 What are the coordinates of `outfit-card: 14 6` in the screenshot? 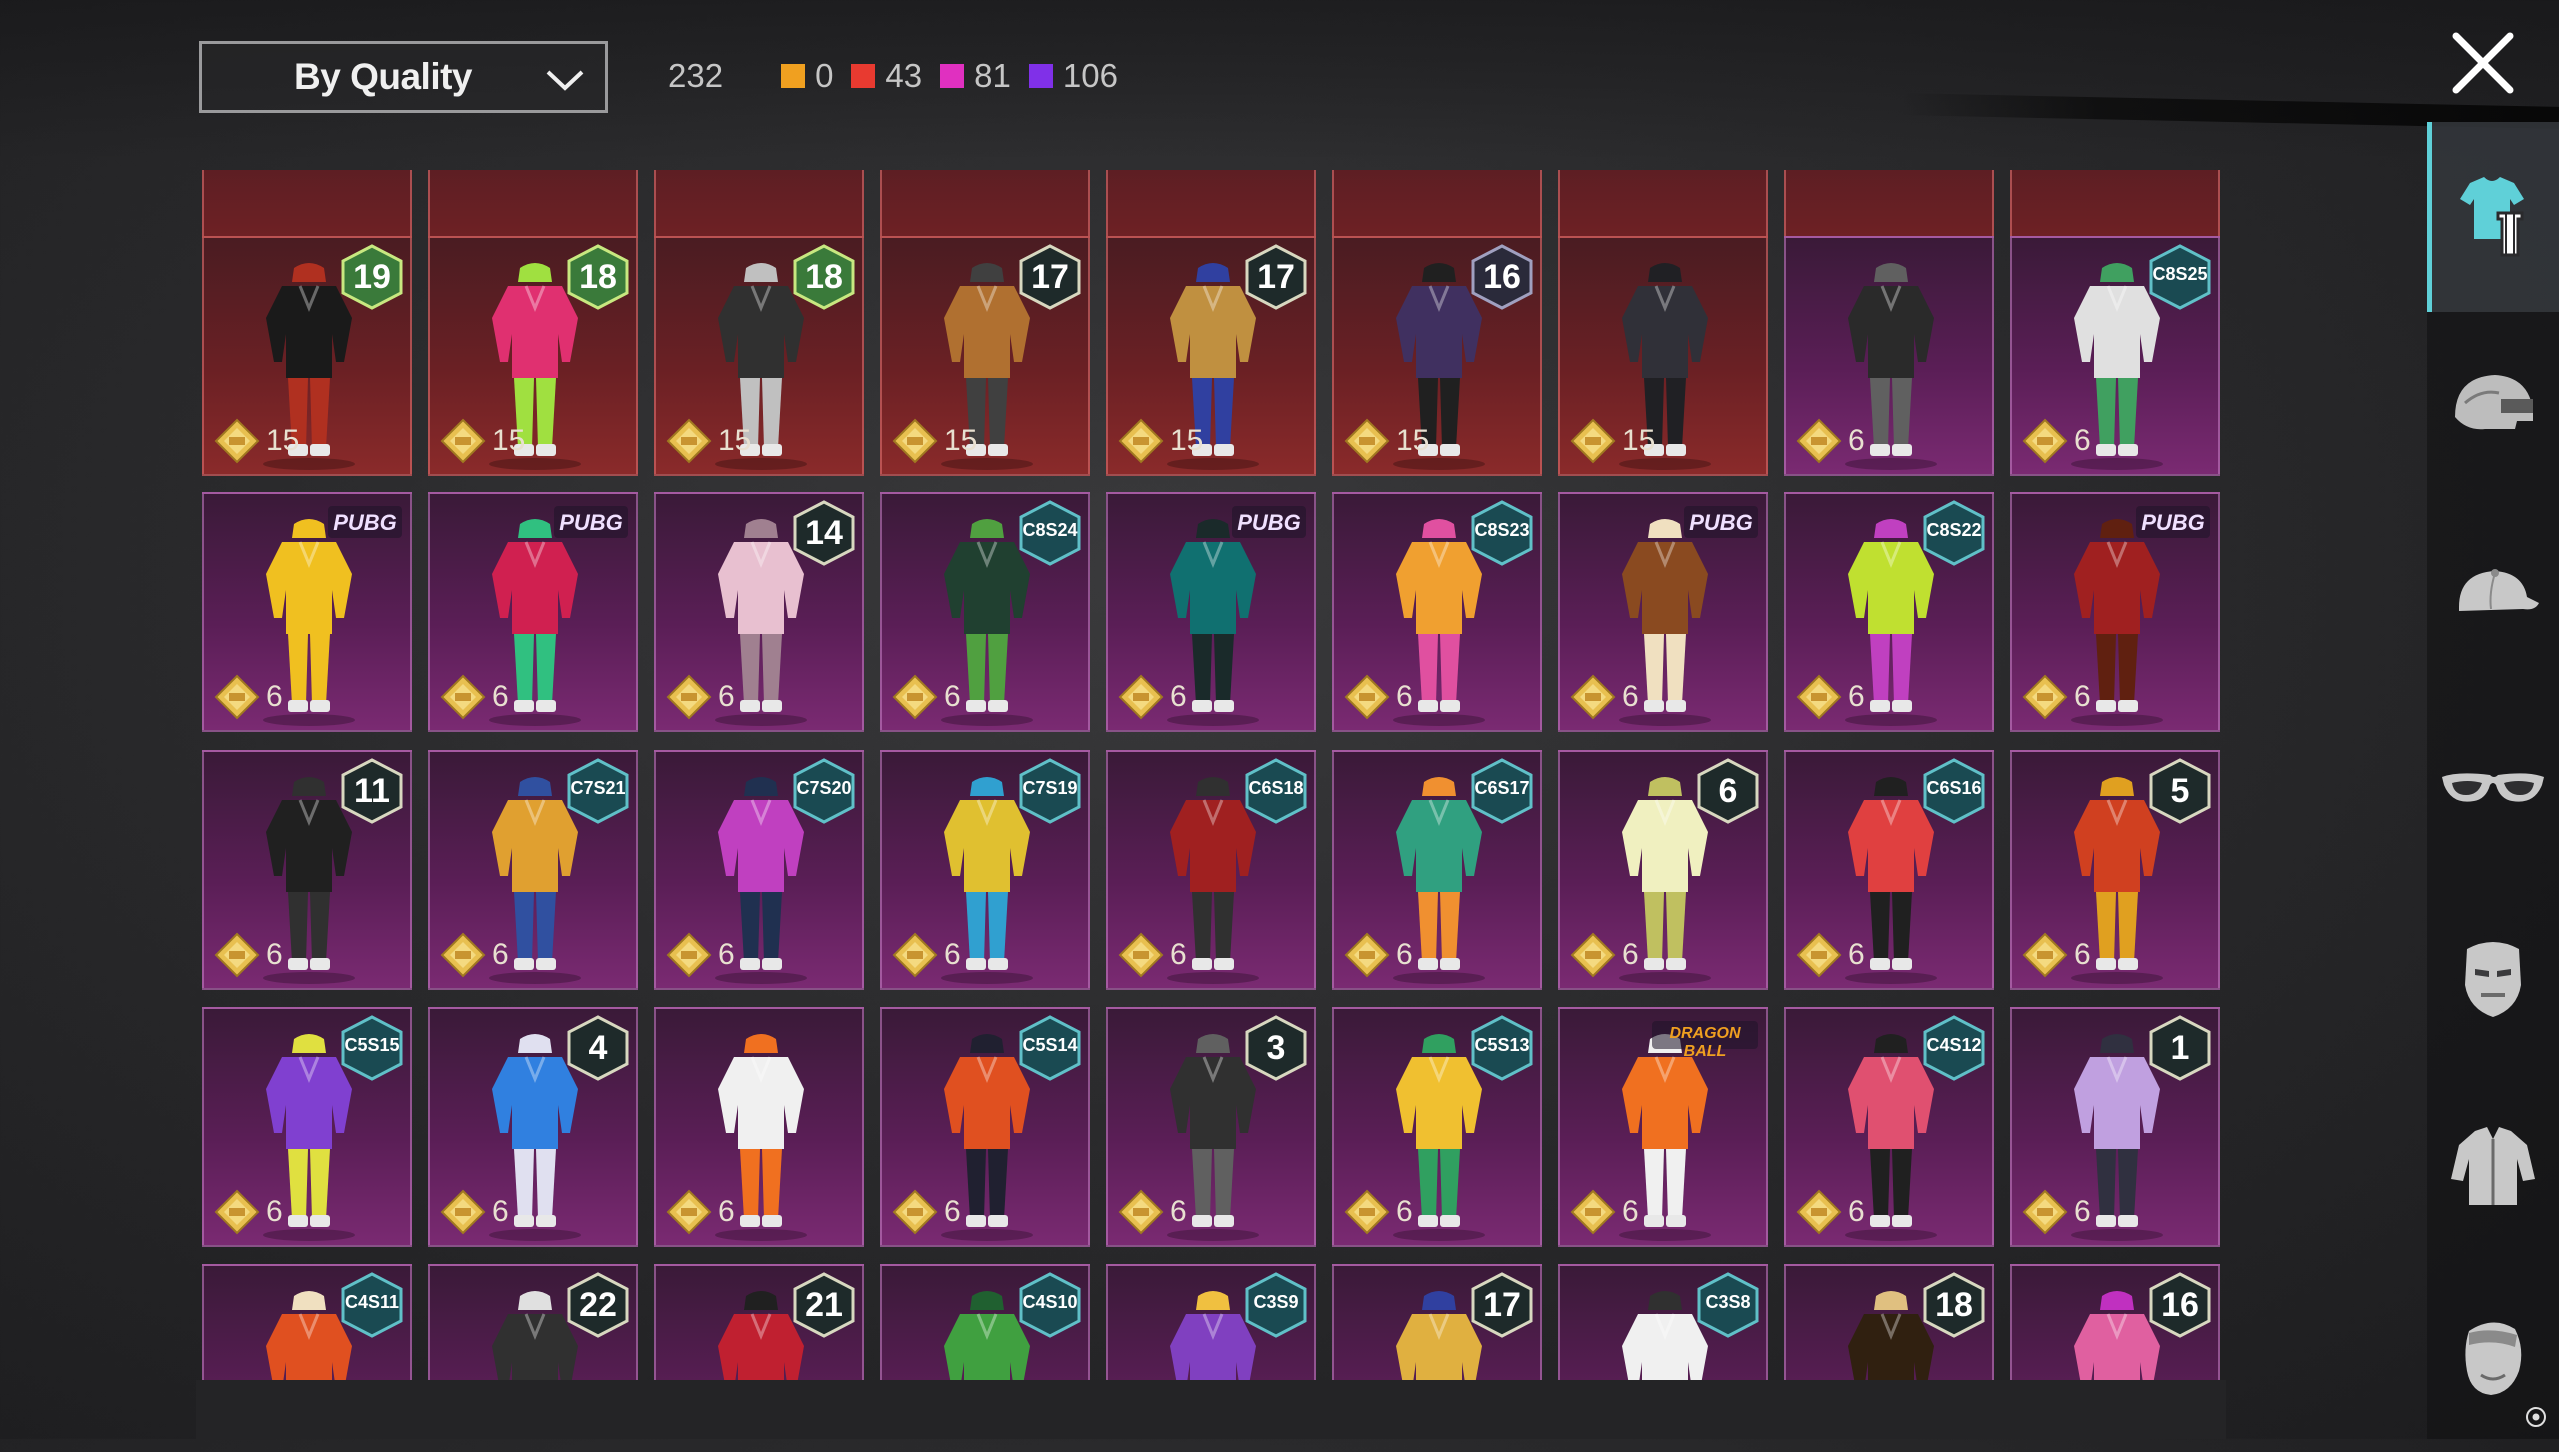 It's located at (759, 612).